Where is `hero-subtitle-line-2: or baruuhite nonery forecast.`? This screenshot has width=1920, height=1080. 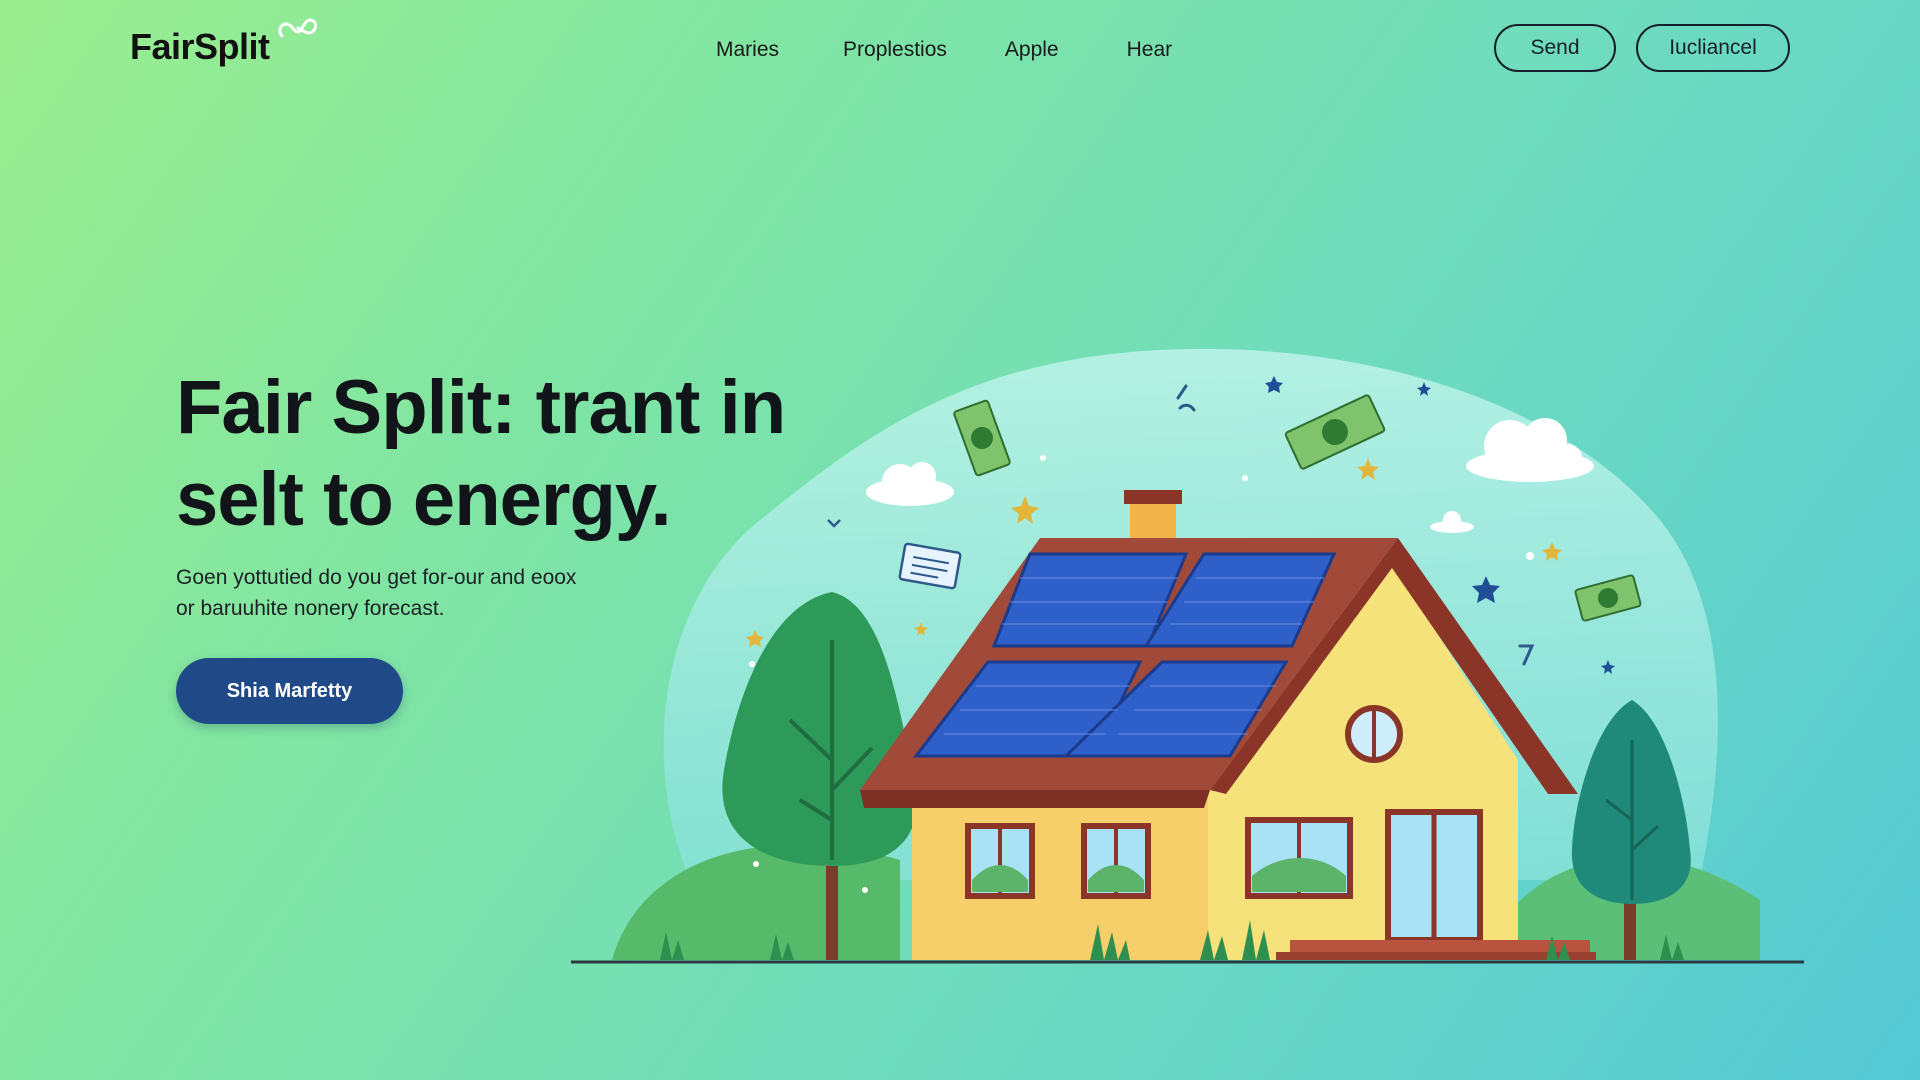 hero-subtitle-line-2: or baruuhite nonery forecast. is located at coordinates (310, 608).